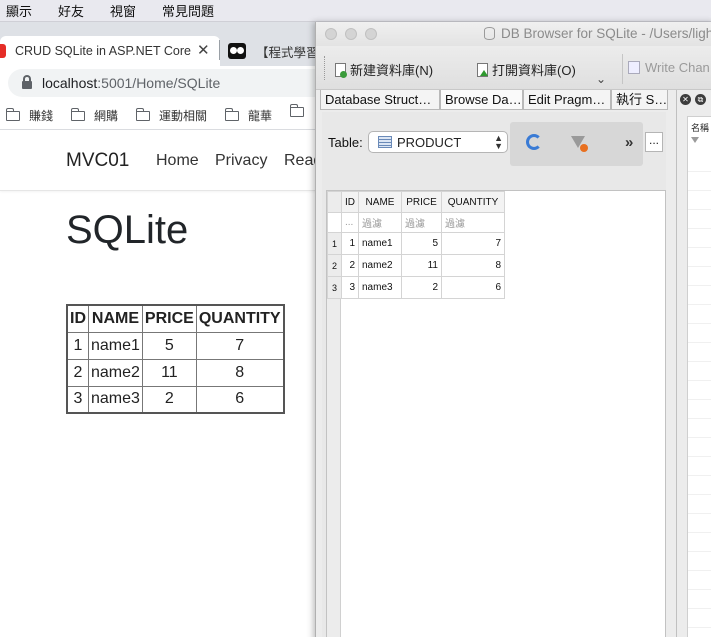 This screenshot has width=711, height=637. I want to click on site-brand: MVC01, so click(97, 161).